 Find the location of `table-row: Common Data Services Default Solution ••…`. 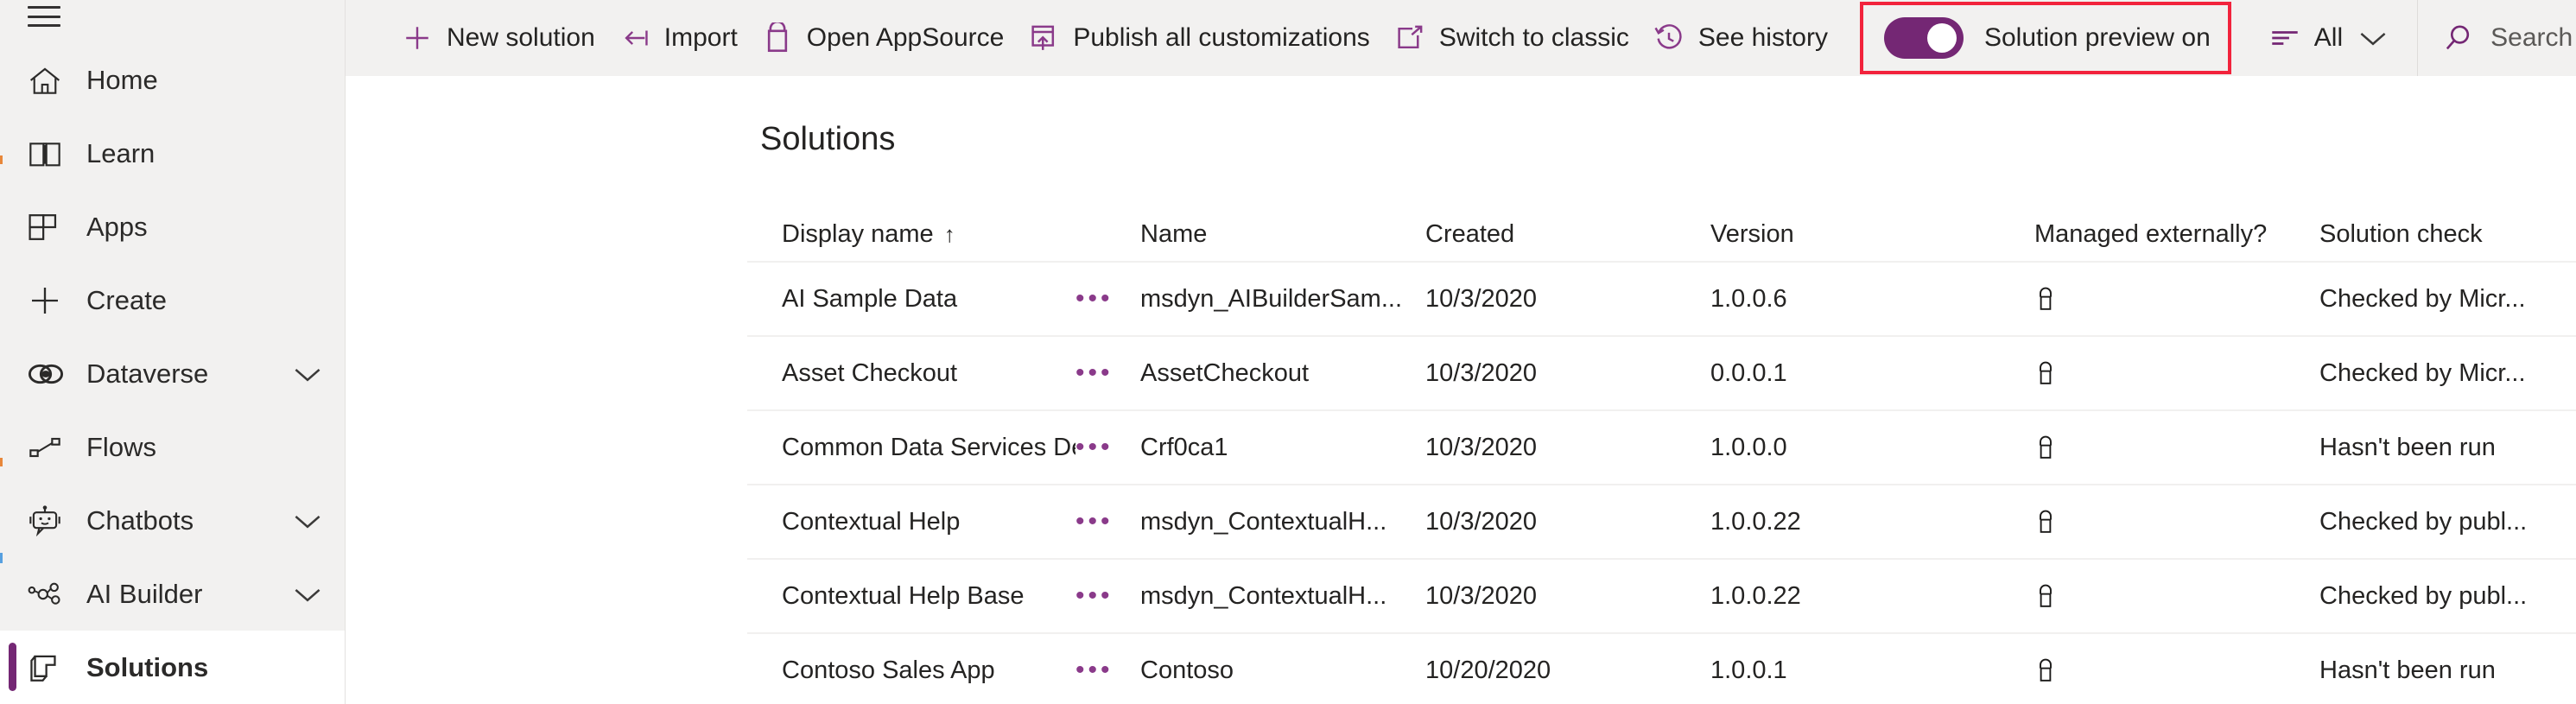

table-row: Common Data Services Default Solution ••… is located at coordinates (1661, 447).